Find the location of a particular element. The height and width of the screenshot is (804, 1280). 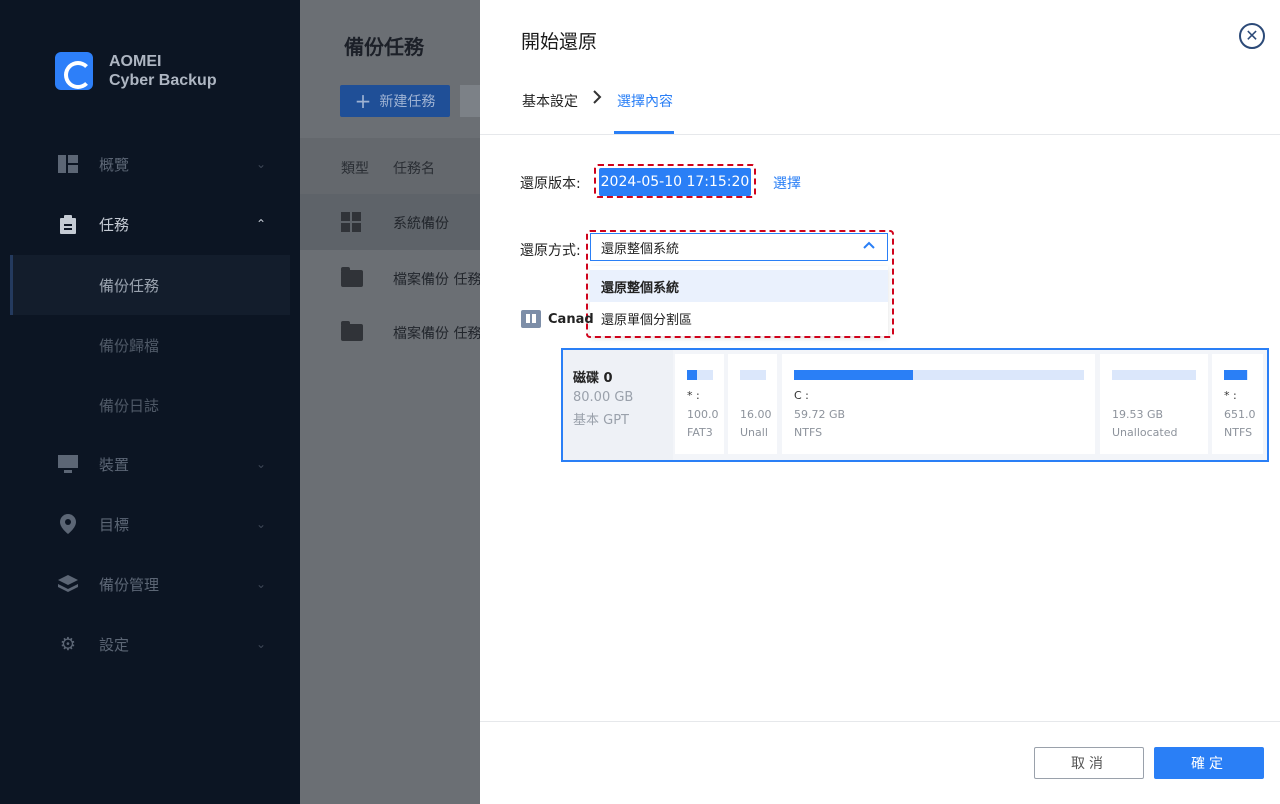

brand-logo: AOMEI Cyber Backup is located at coordinates (136, 71).